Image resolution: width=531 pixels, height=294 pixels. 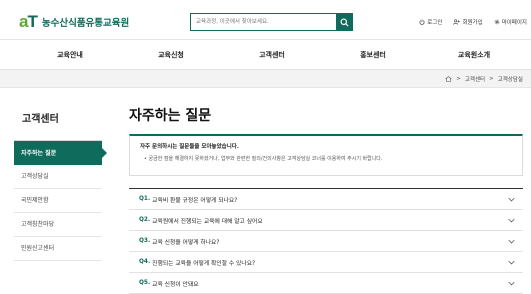 I want to click on sidebar-title: 고객센터, so click(x=40, y=119).